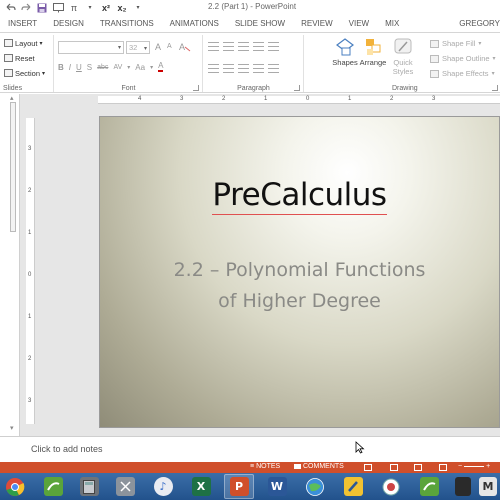 This screenshot has width=500, height=500. Describe the element at coordinates (273, 46) in the screenshot. I see `line-spacing-icon` at that location.